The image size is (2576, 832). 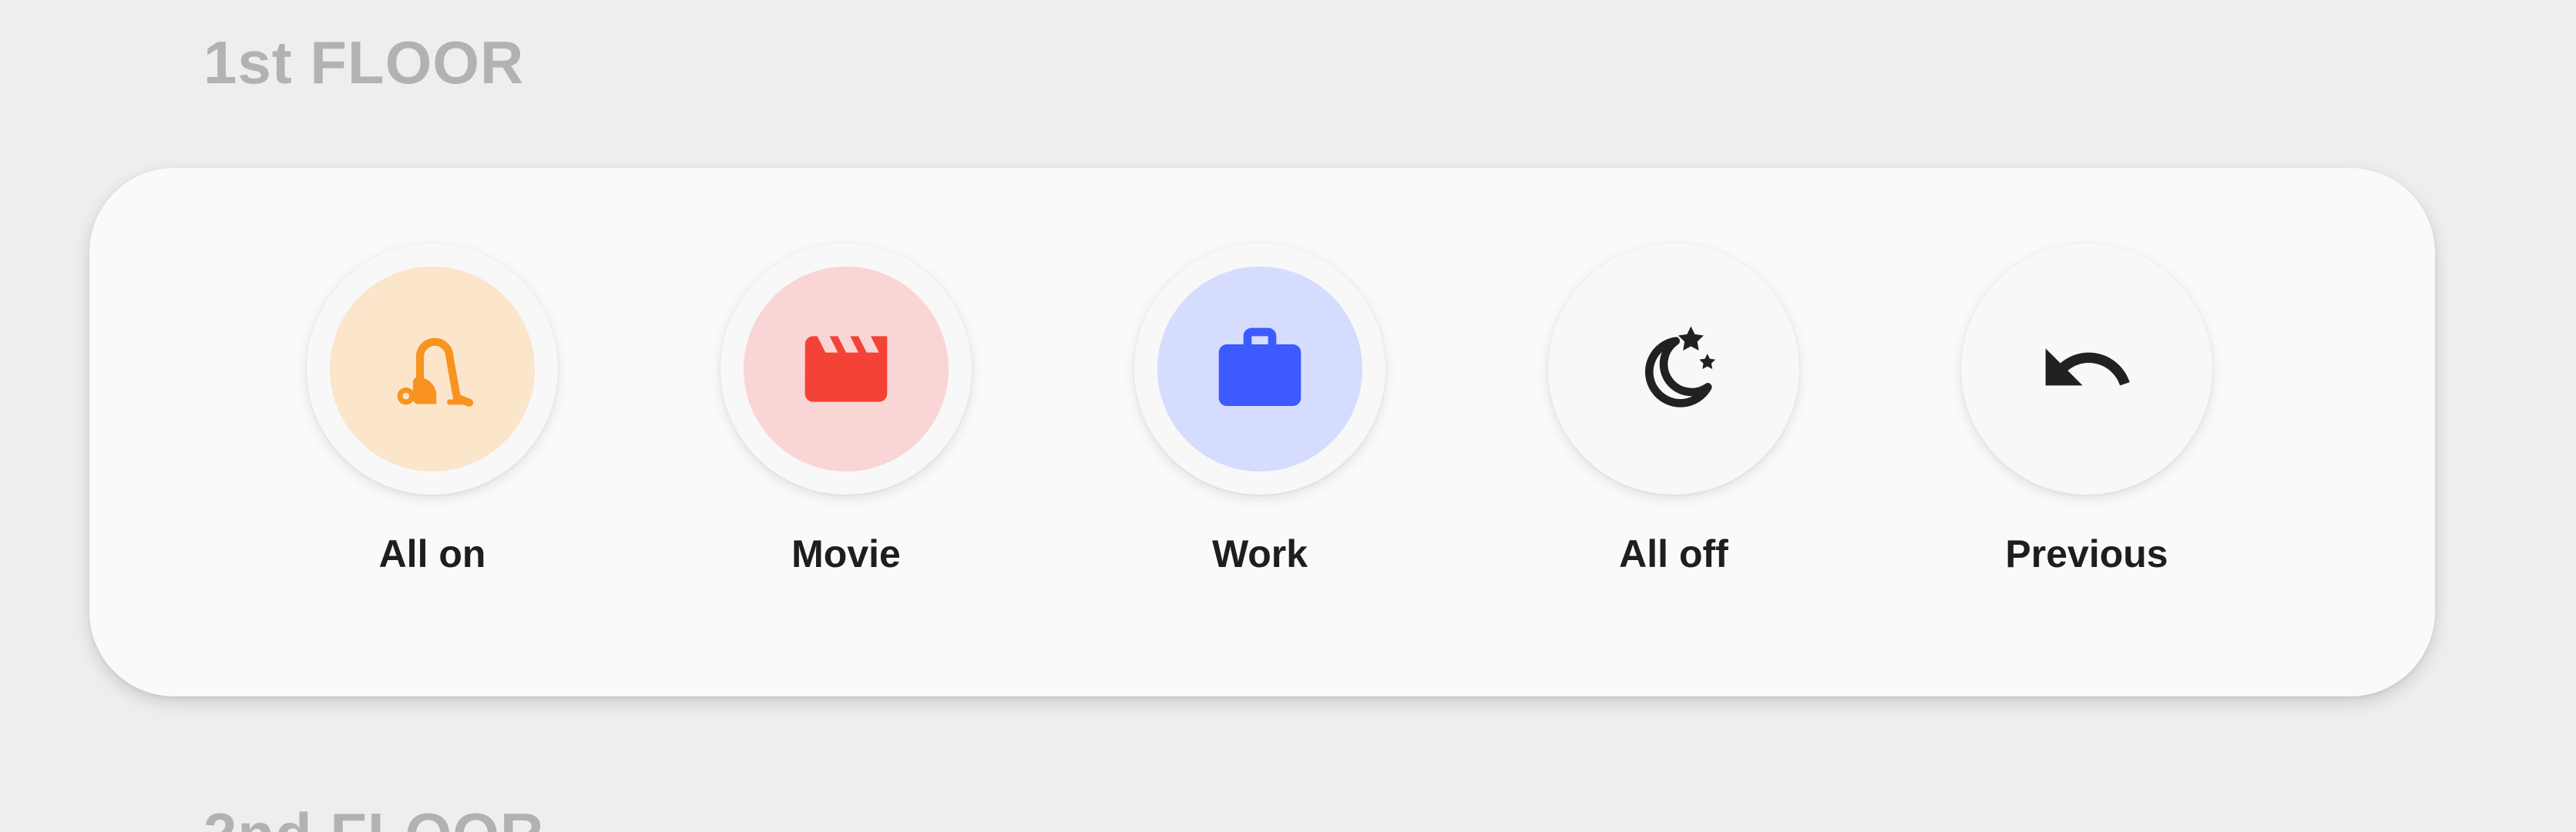 I want to click on floor-title-2nd: 2nd FLOOR, so click(x=373, y=816).